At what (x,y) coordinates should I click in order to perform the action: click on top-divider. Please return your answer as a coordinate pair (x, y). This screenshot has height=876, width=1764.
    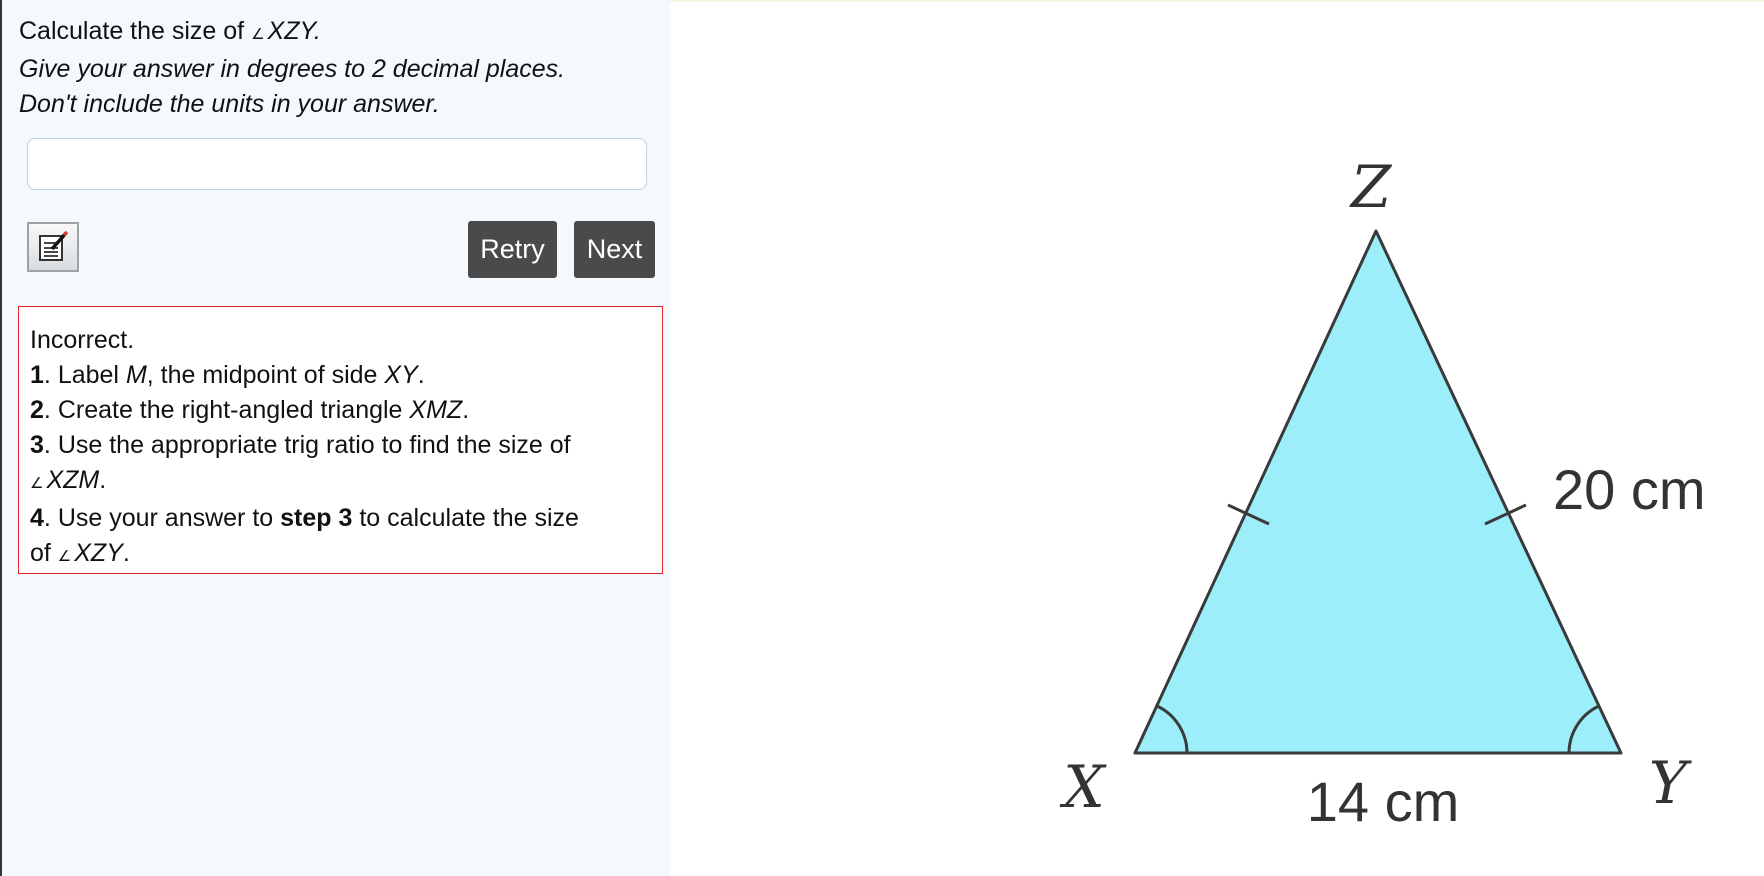
    Looking at the image, I should click on (1217, 1).